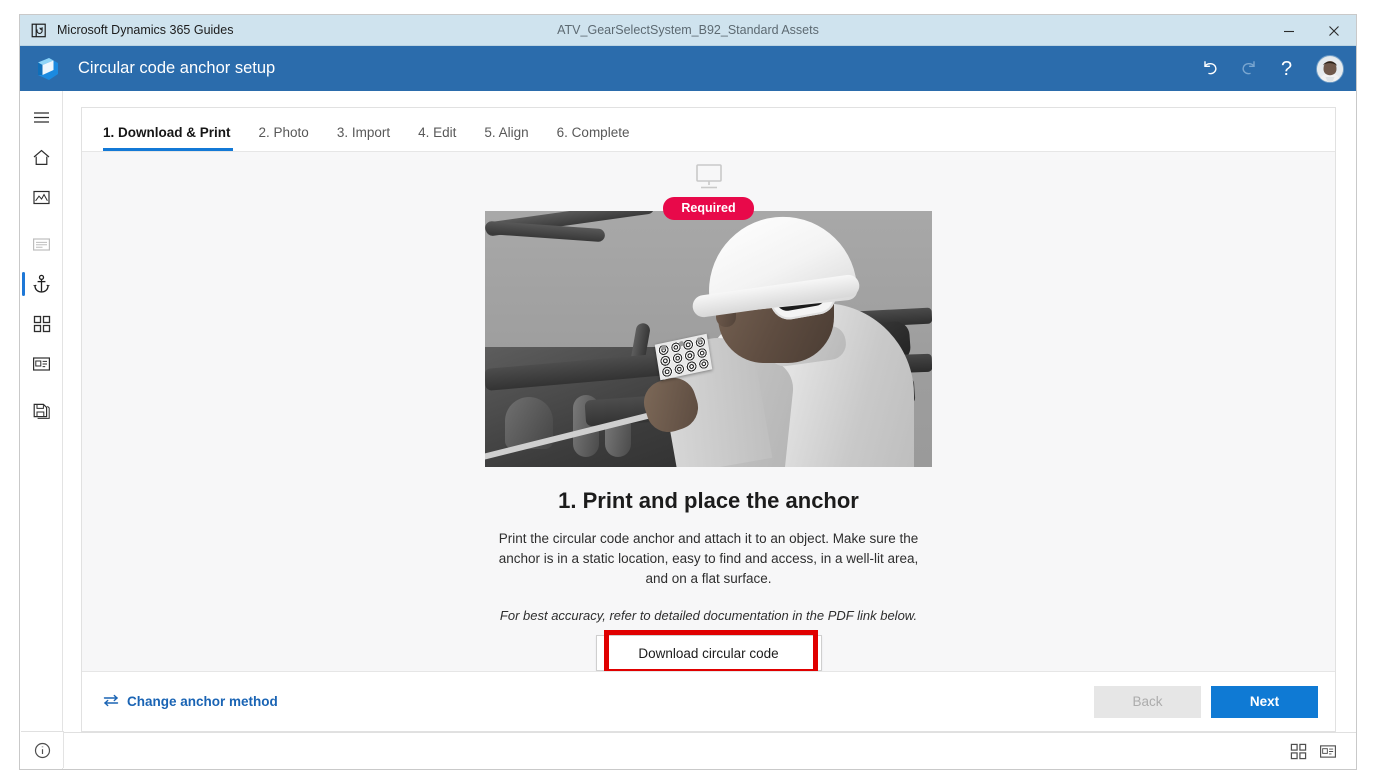  What do you see at coordinates (1147, 701) in the screenshot?
I see `back-button: Back` at bounding box center [1147, 701].